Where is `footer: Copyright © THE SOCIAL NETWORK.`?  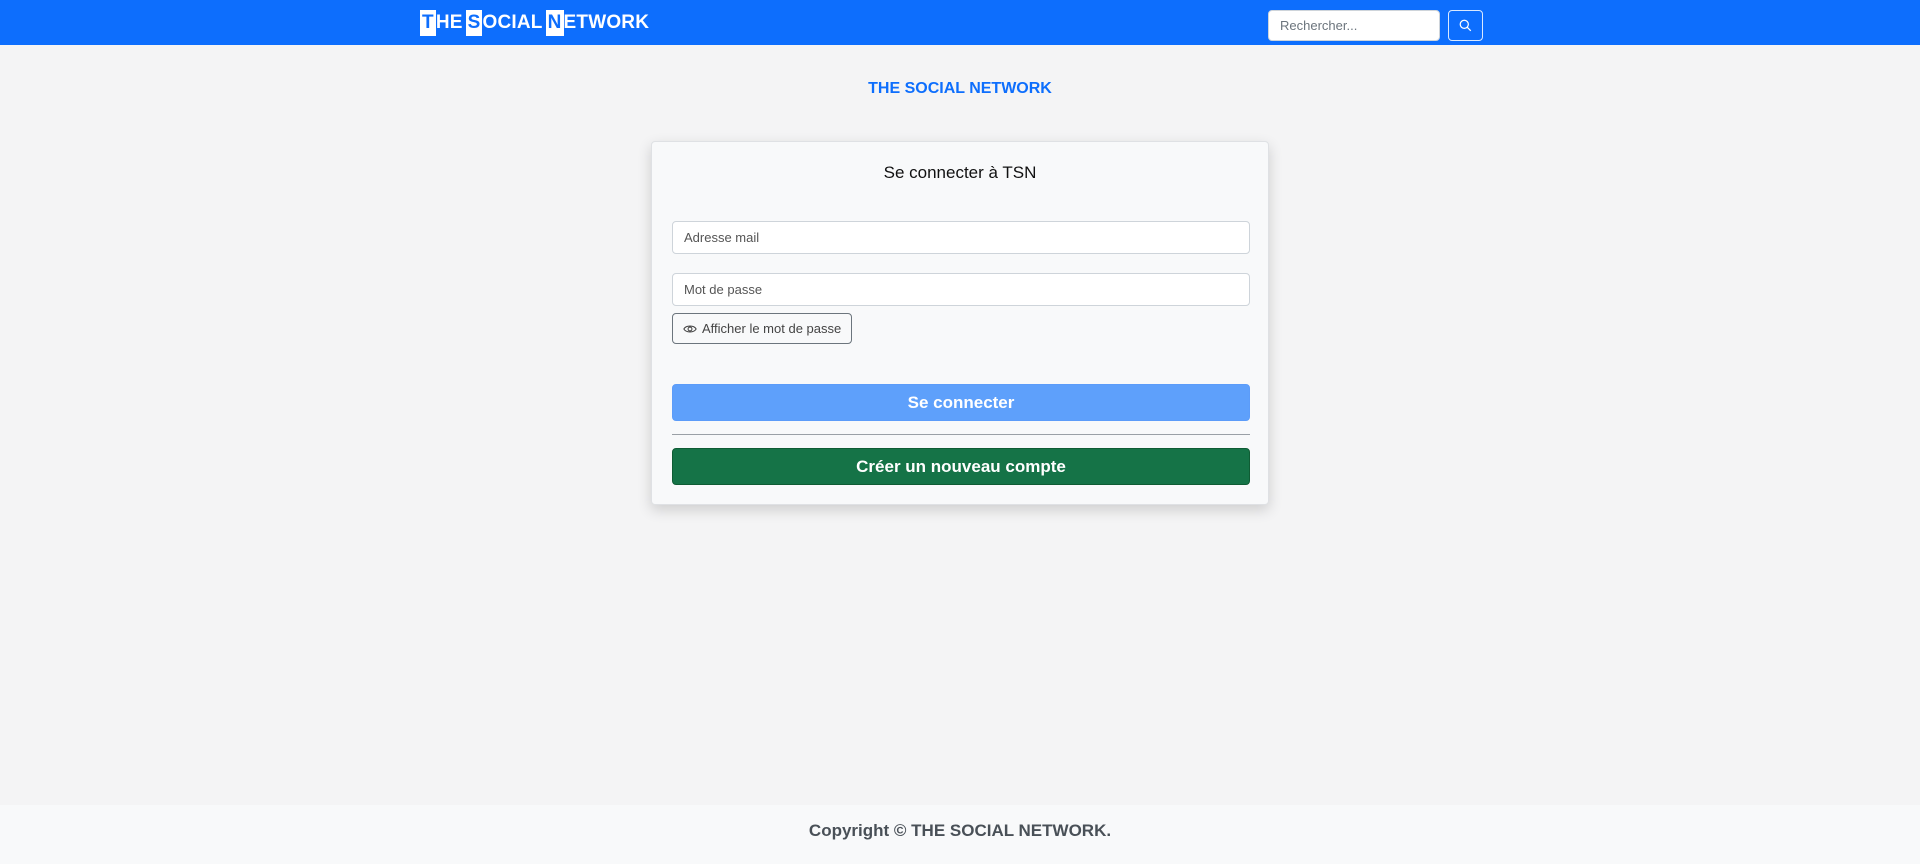 footer: Copyright © THE SOCIAL NETWORK. is located at coordinates (960, 834).